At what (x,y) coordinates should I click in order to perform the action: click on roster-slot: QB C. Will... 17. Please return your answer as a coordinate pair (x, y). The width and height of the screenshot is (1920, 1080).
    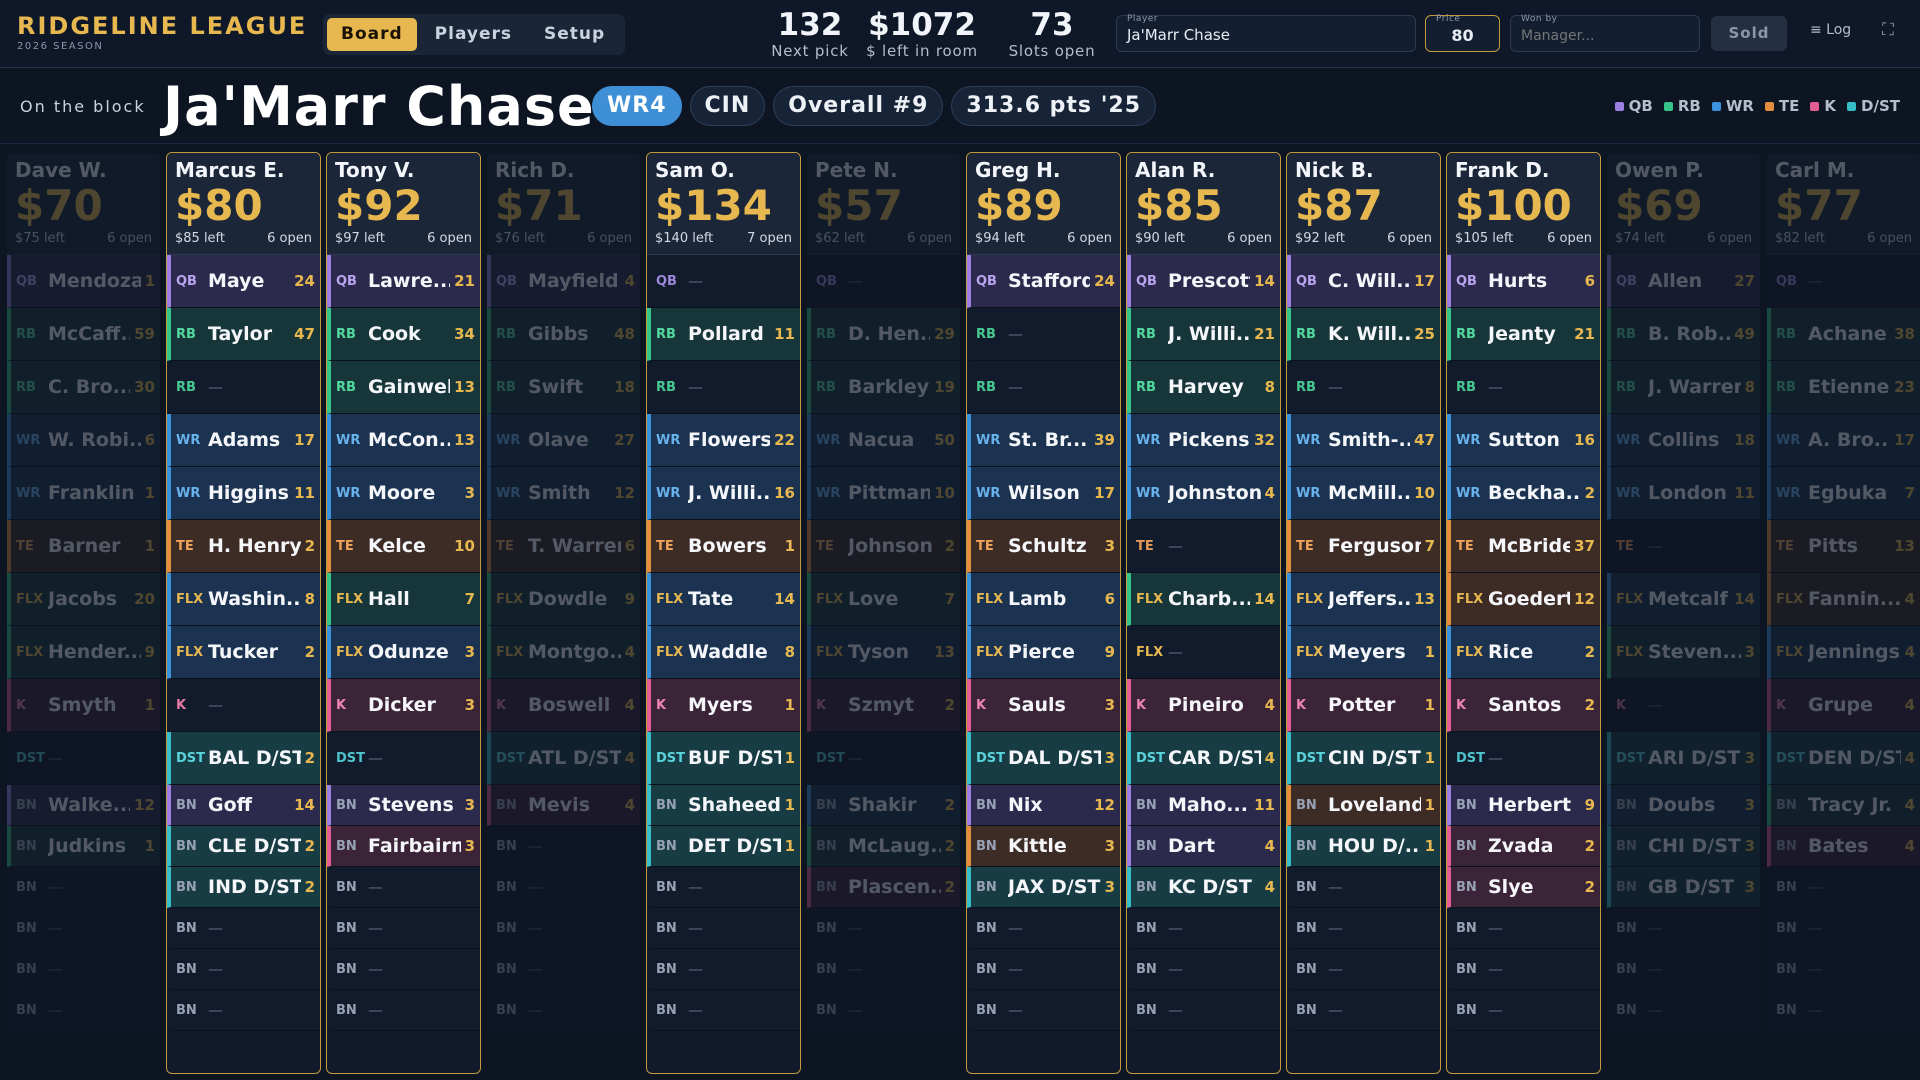
    Looking at the image, I should click on (1363, 281).